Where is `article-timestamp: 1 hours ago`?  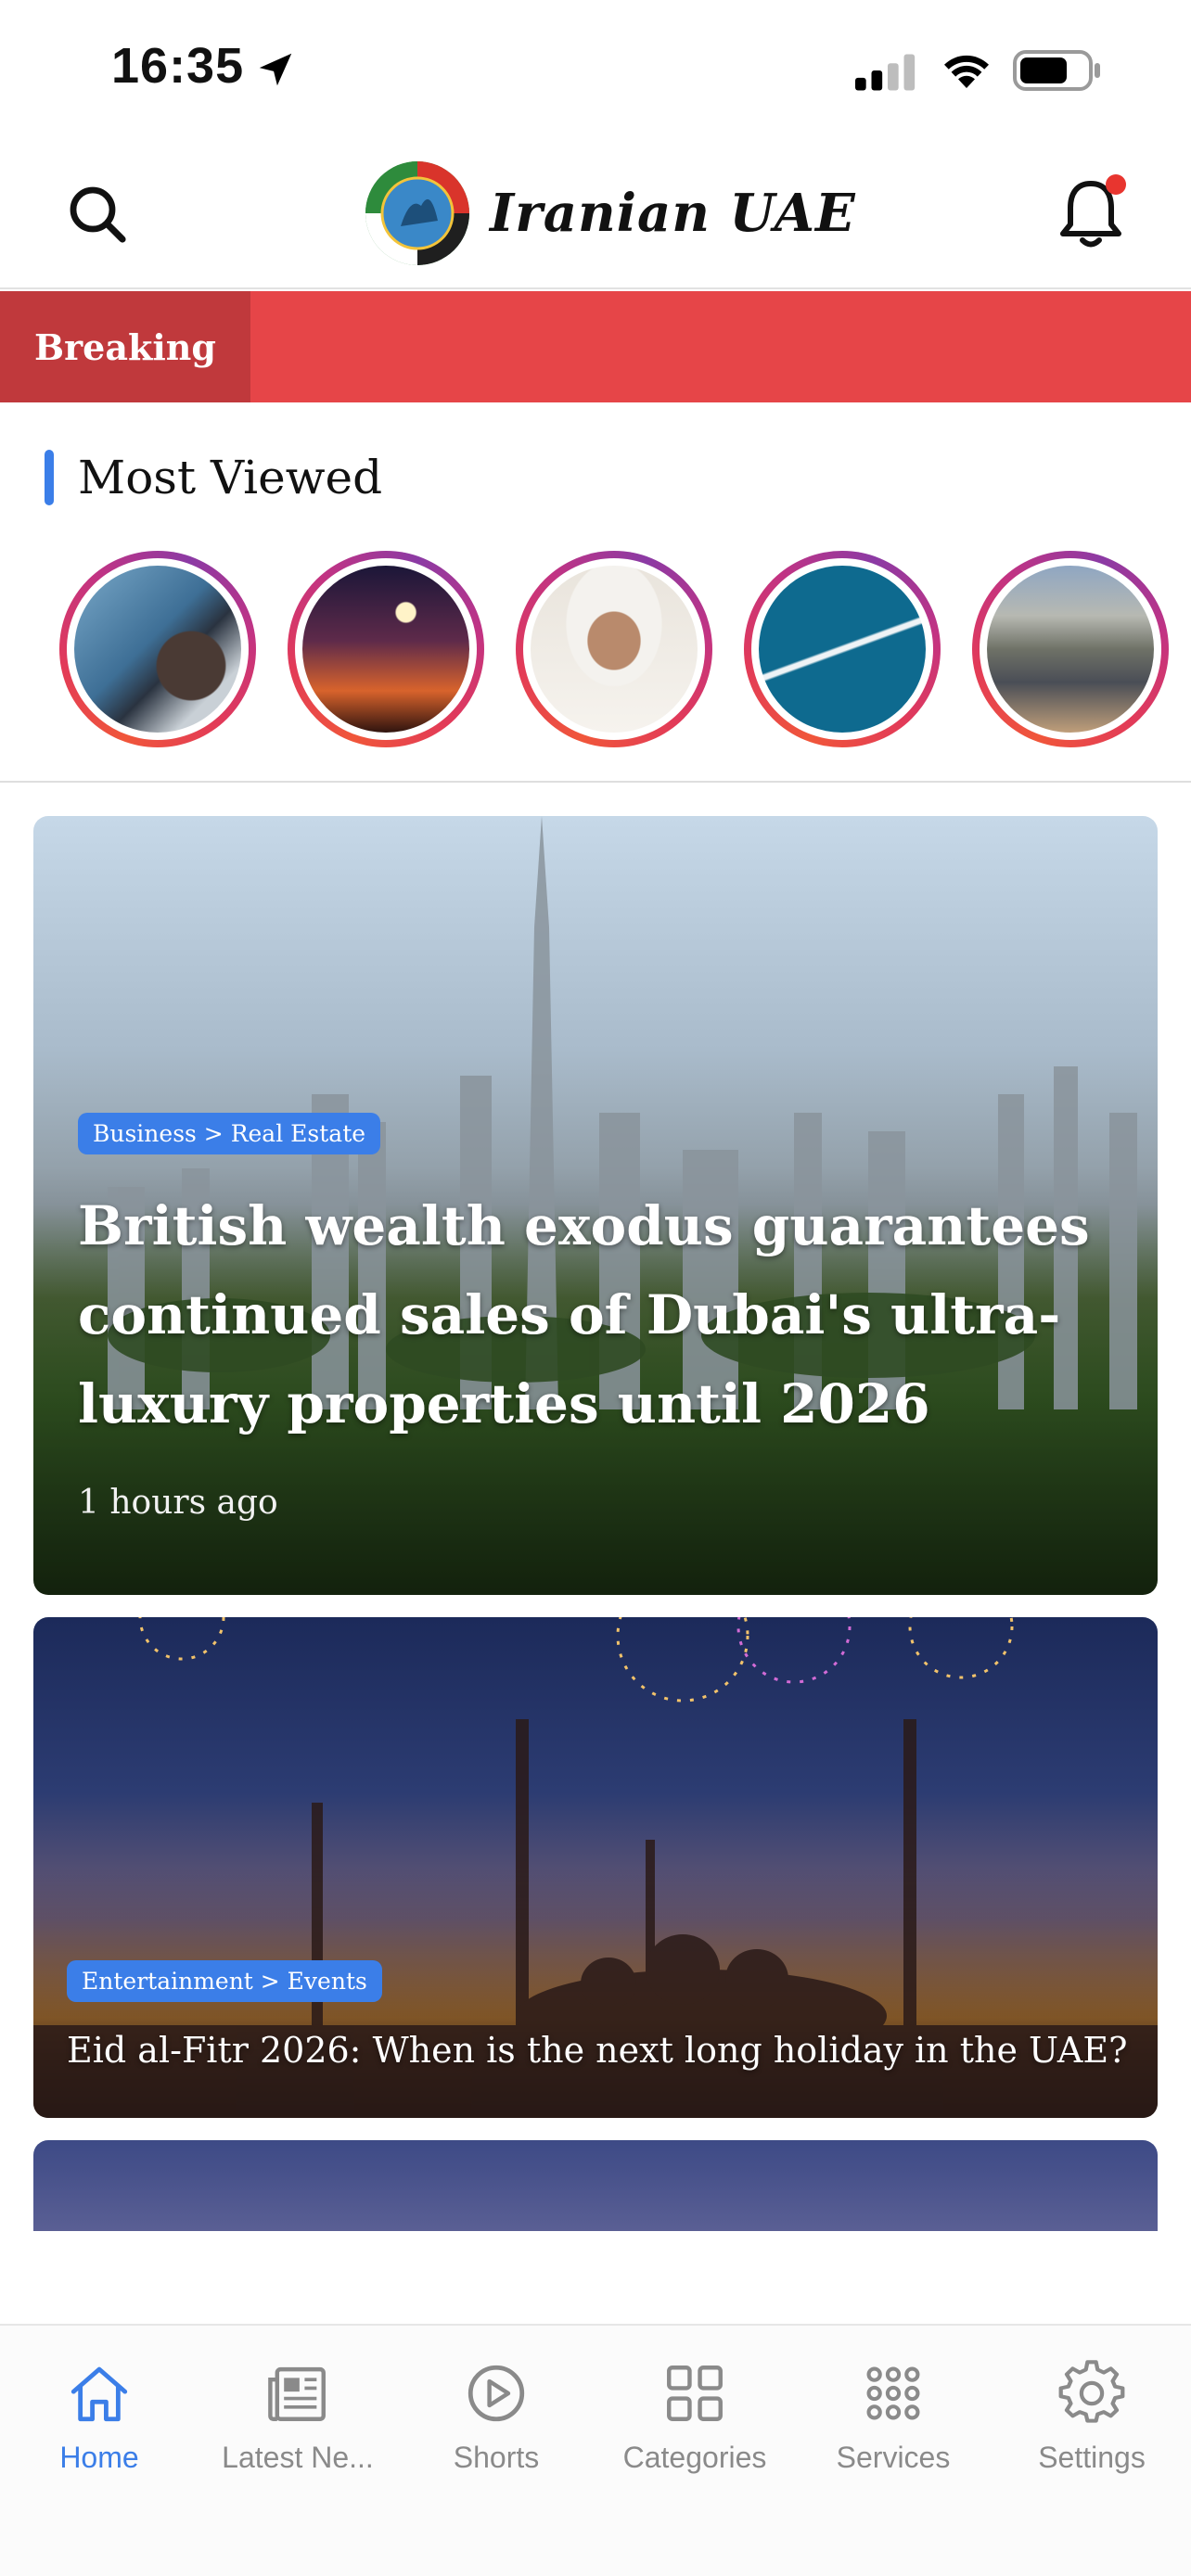 article-timestamp: 1 hours ago is located at coordinates (178, 1503).